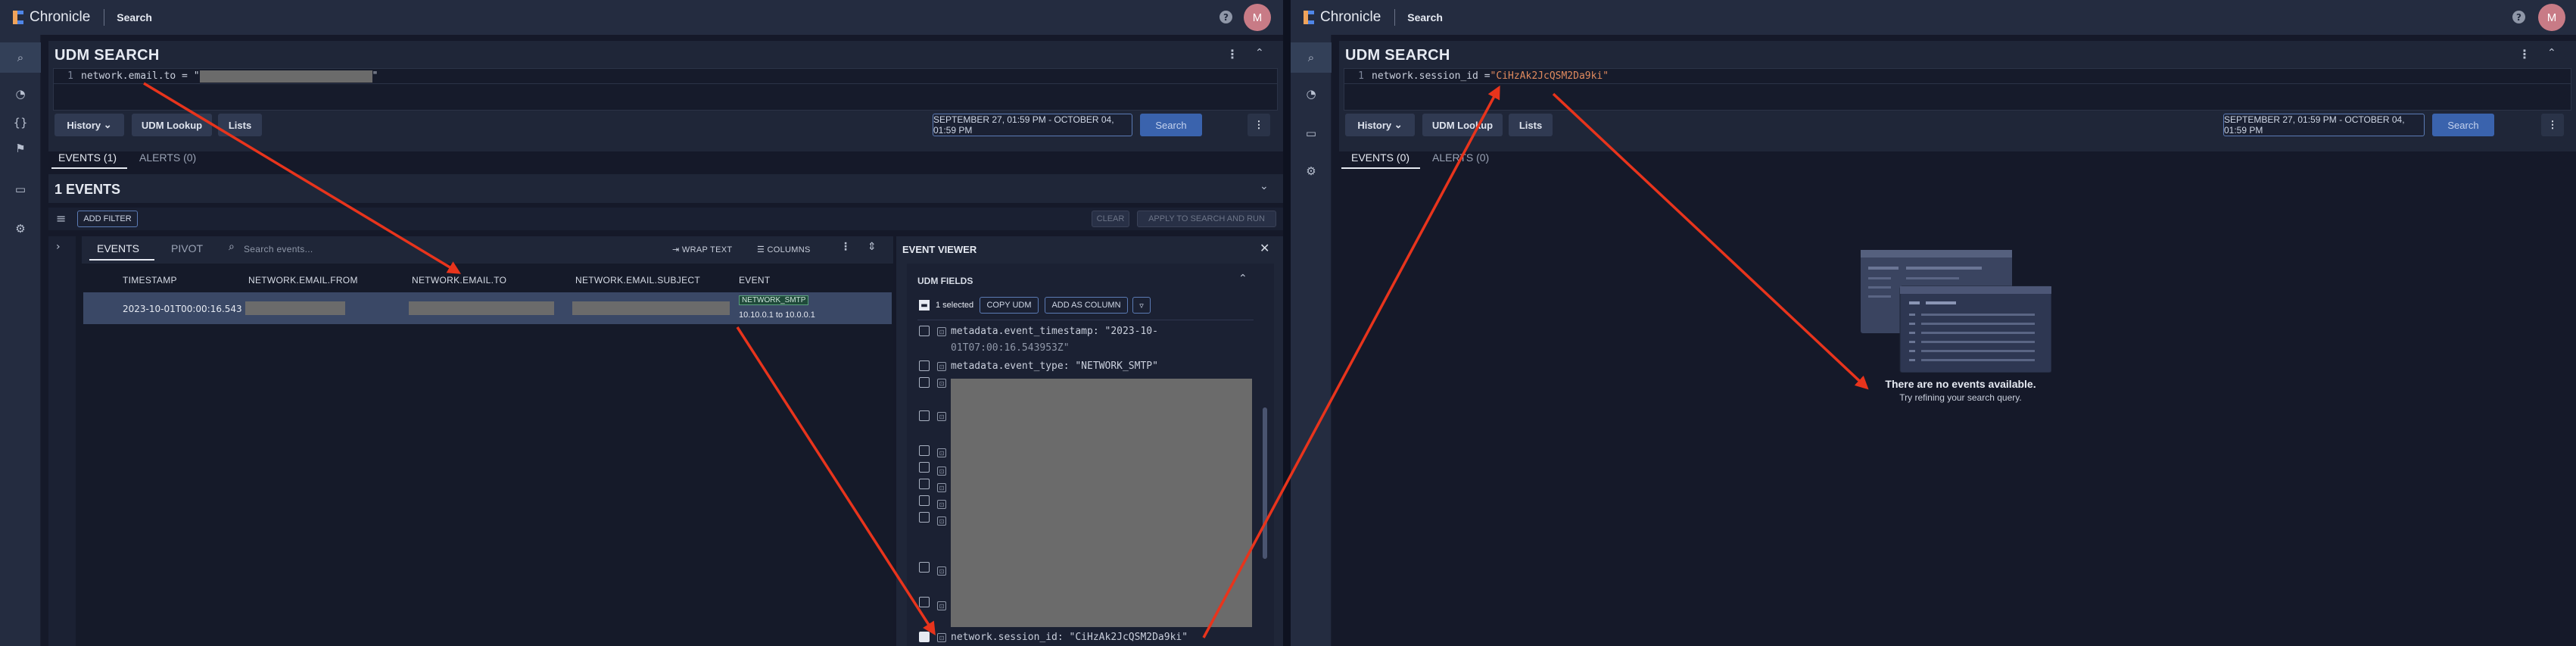 This screenshot has height=646, width=2576. Describe the element at coordinates (303, 280) in the screenshot. I see `column-email-from: NETWORK.EMAIL.FROM` at that location.